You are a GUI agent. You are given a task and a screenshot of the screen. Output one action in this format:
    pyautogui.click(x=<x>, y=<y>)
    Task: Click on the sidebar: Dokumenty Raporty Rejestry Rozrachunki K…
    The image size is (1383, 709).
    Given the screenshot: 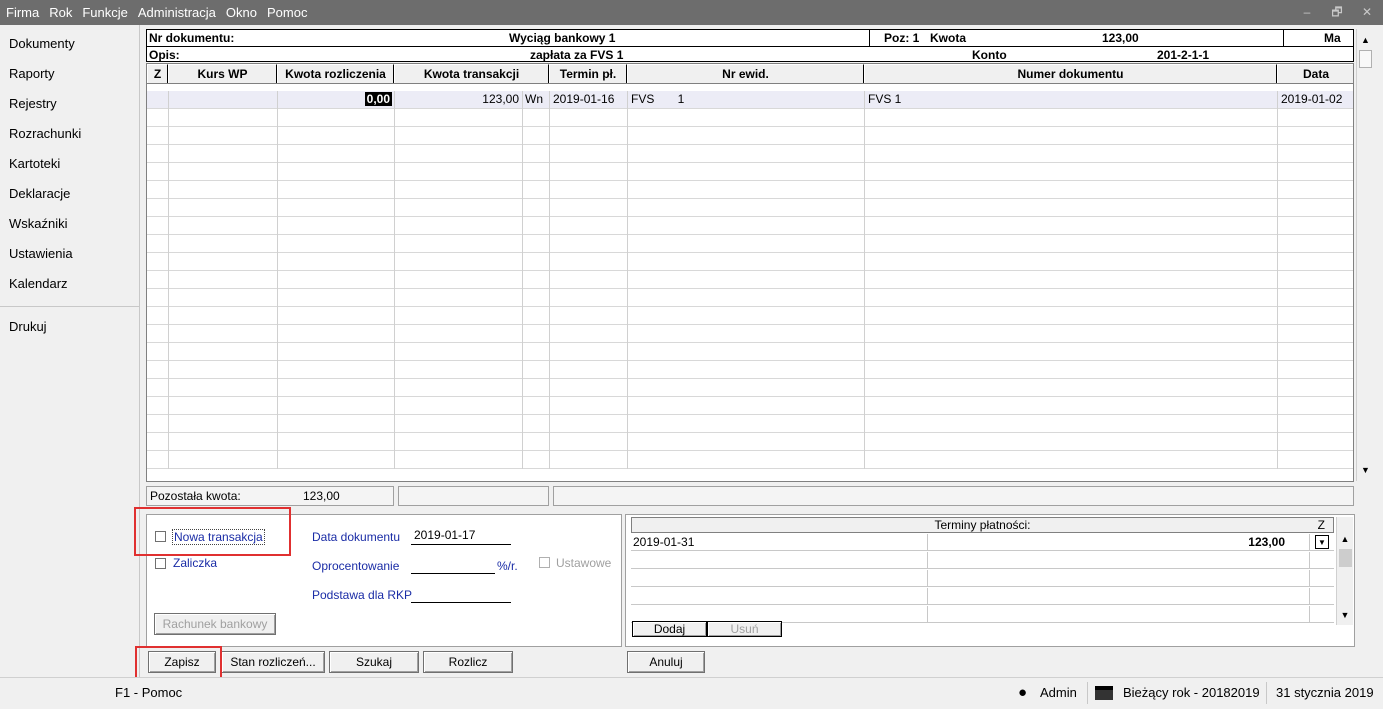 What is the action you would take?
    pyautogui.click(x=70, y=351)
    